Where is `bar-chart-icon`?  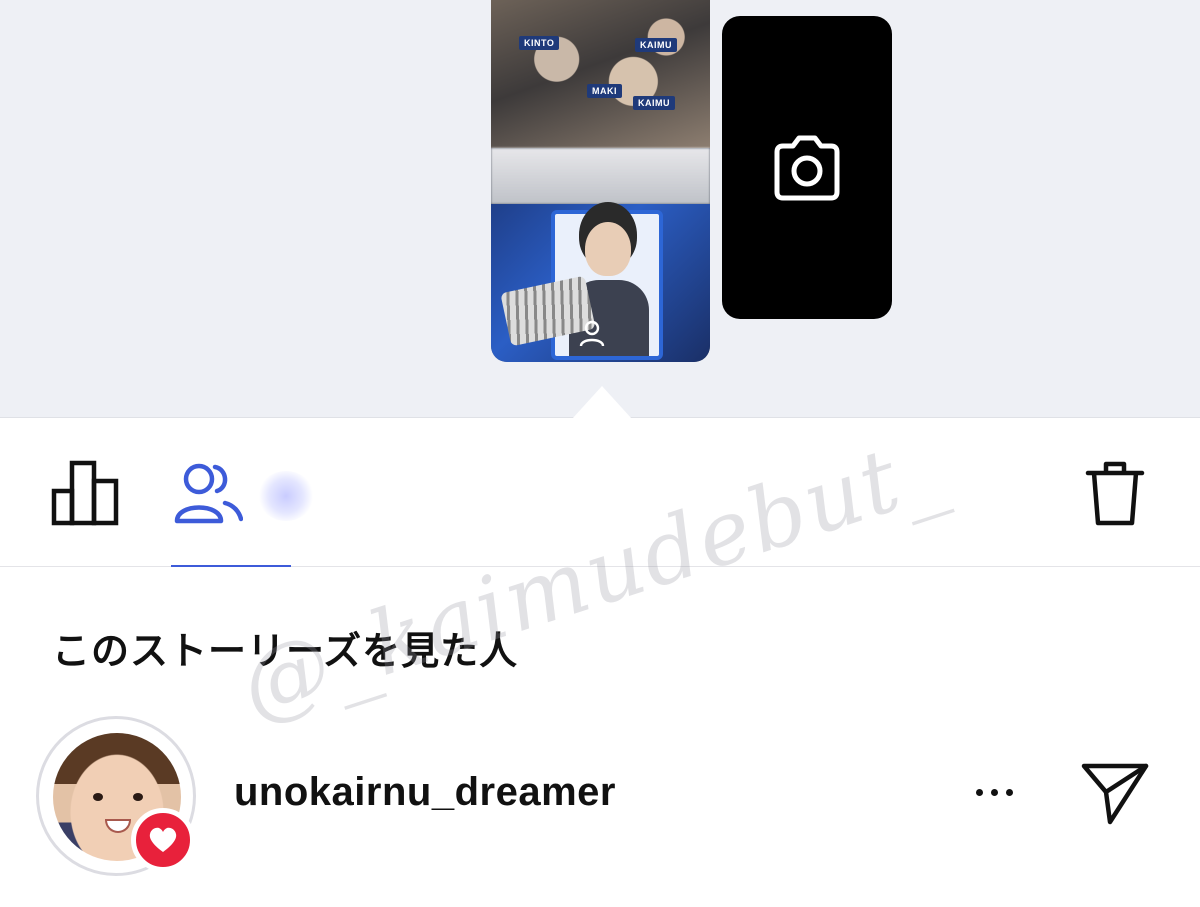
bar-chart-icon is located at coordinates (85, 493).